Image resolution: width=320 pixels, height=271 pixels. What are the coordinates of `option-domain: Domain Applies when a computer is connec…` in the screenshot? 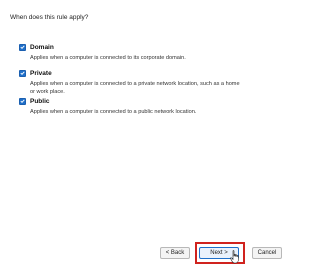 It's located at (132, 52).